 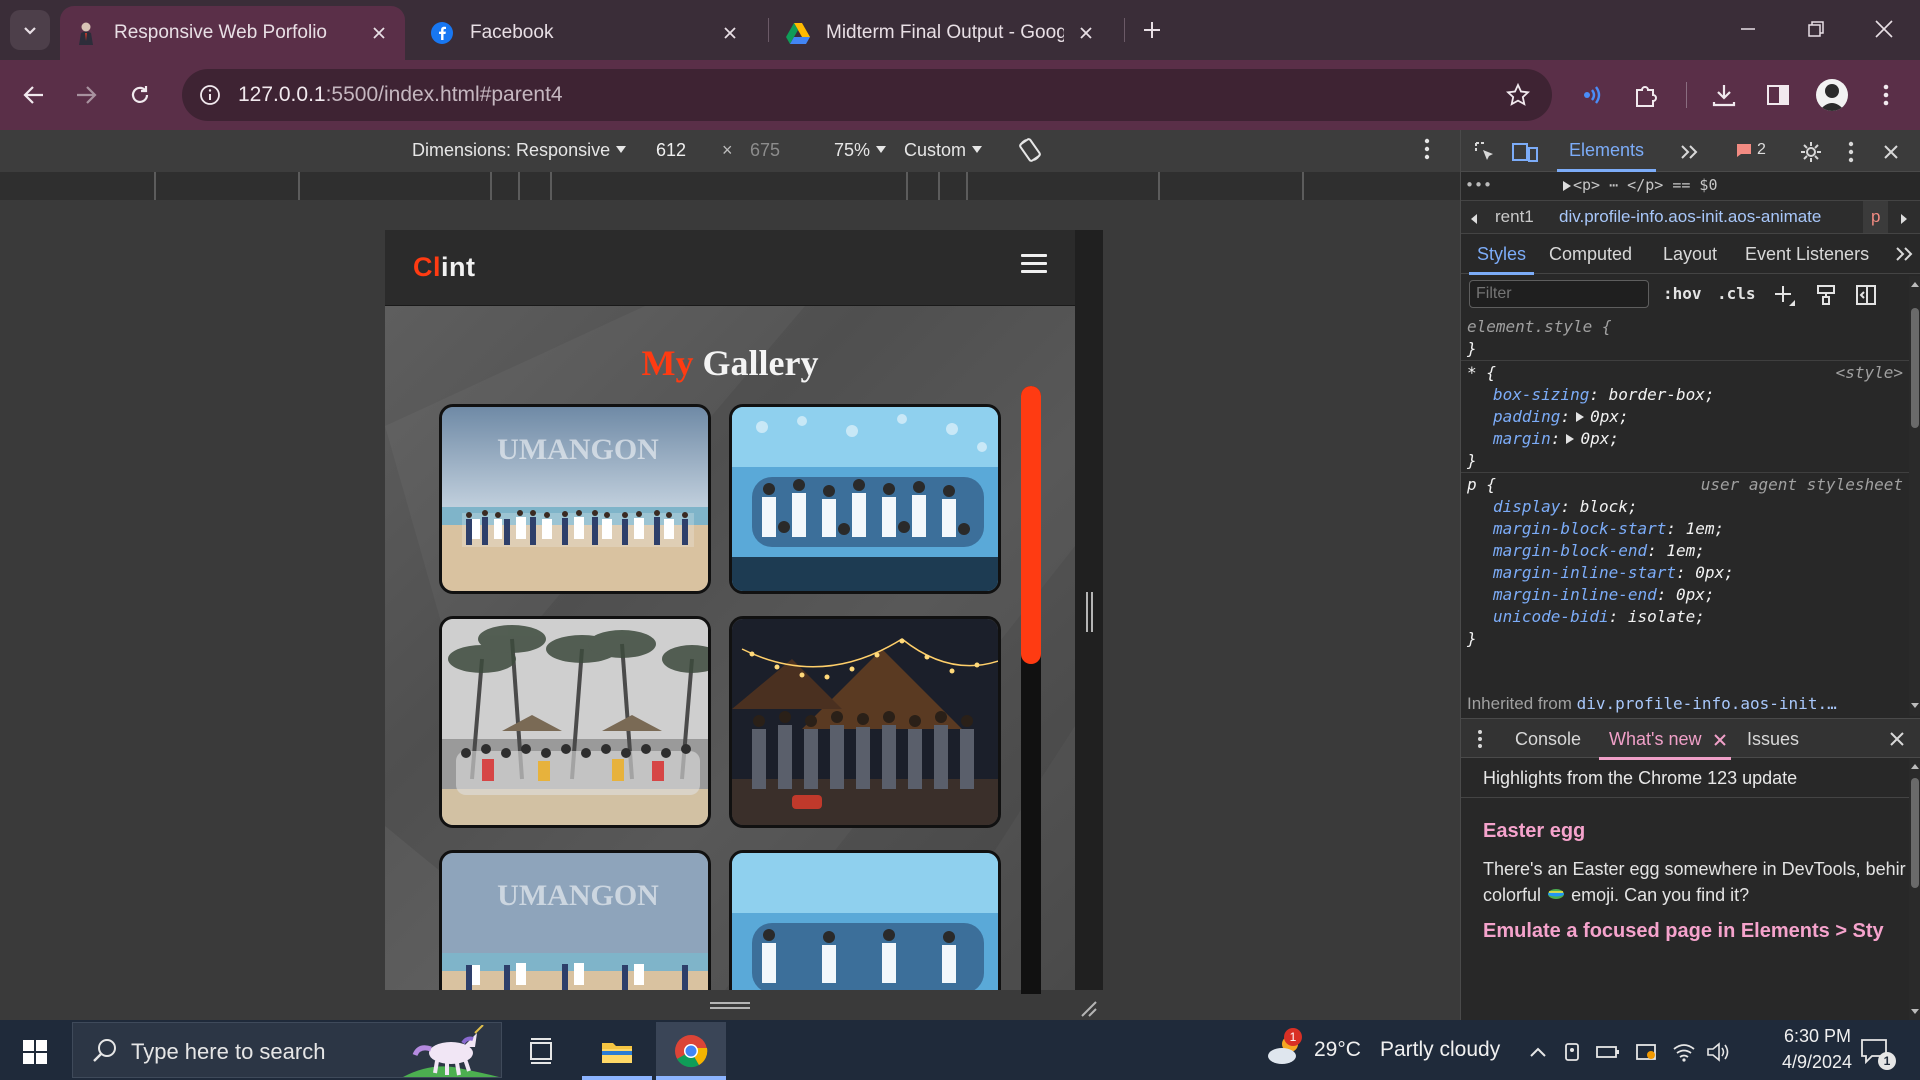 What do you see at coordinates (1662, 394) in the screenshot?
I see `property-value: border-box;` at bounding box center [1662, 394].